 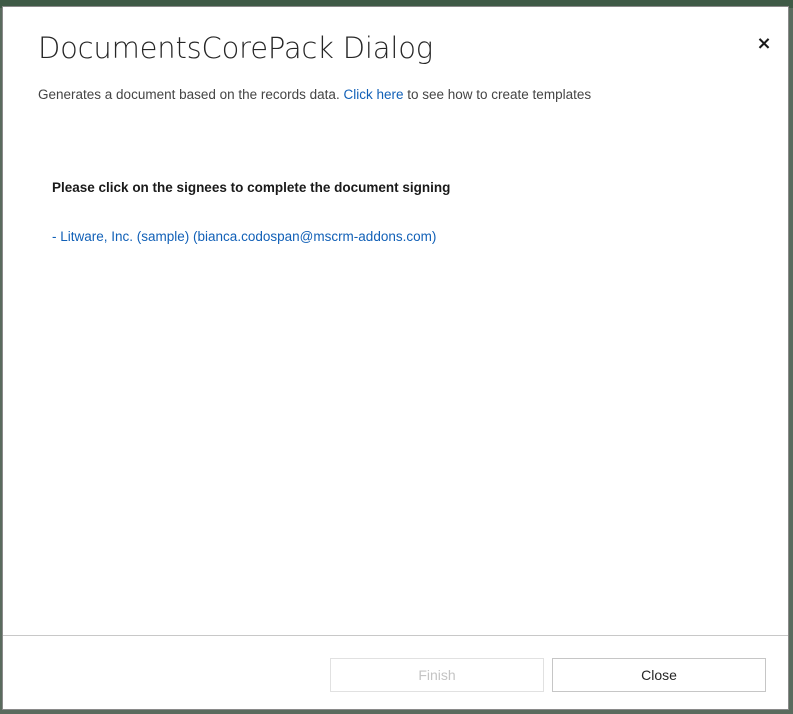 What do you see at coordinates (373, 94) in the screenshot?
I see `click-here-link: Click here` at bounding box center [373, 94].